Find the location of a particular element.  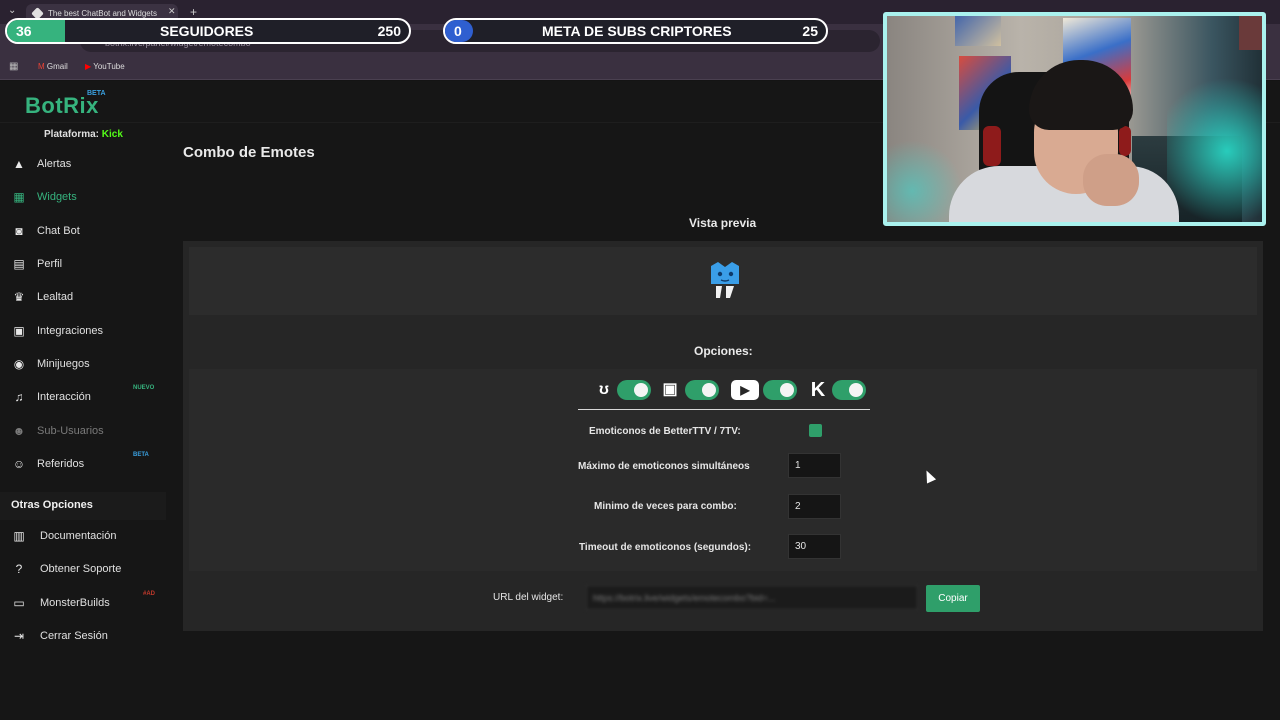

sidebar-item-label: Obtener Soporte is located at coordinates (81, 569).